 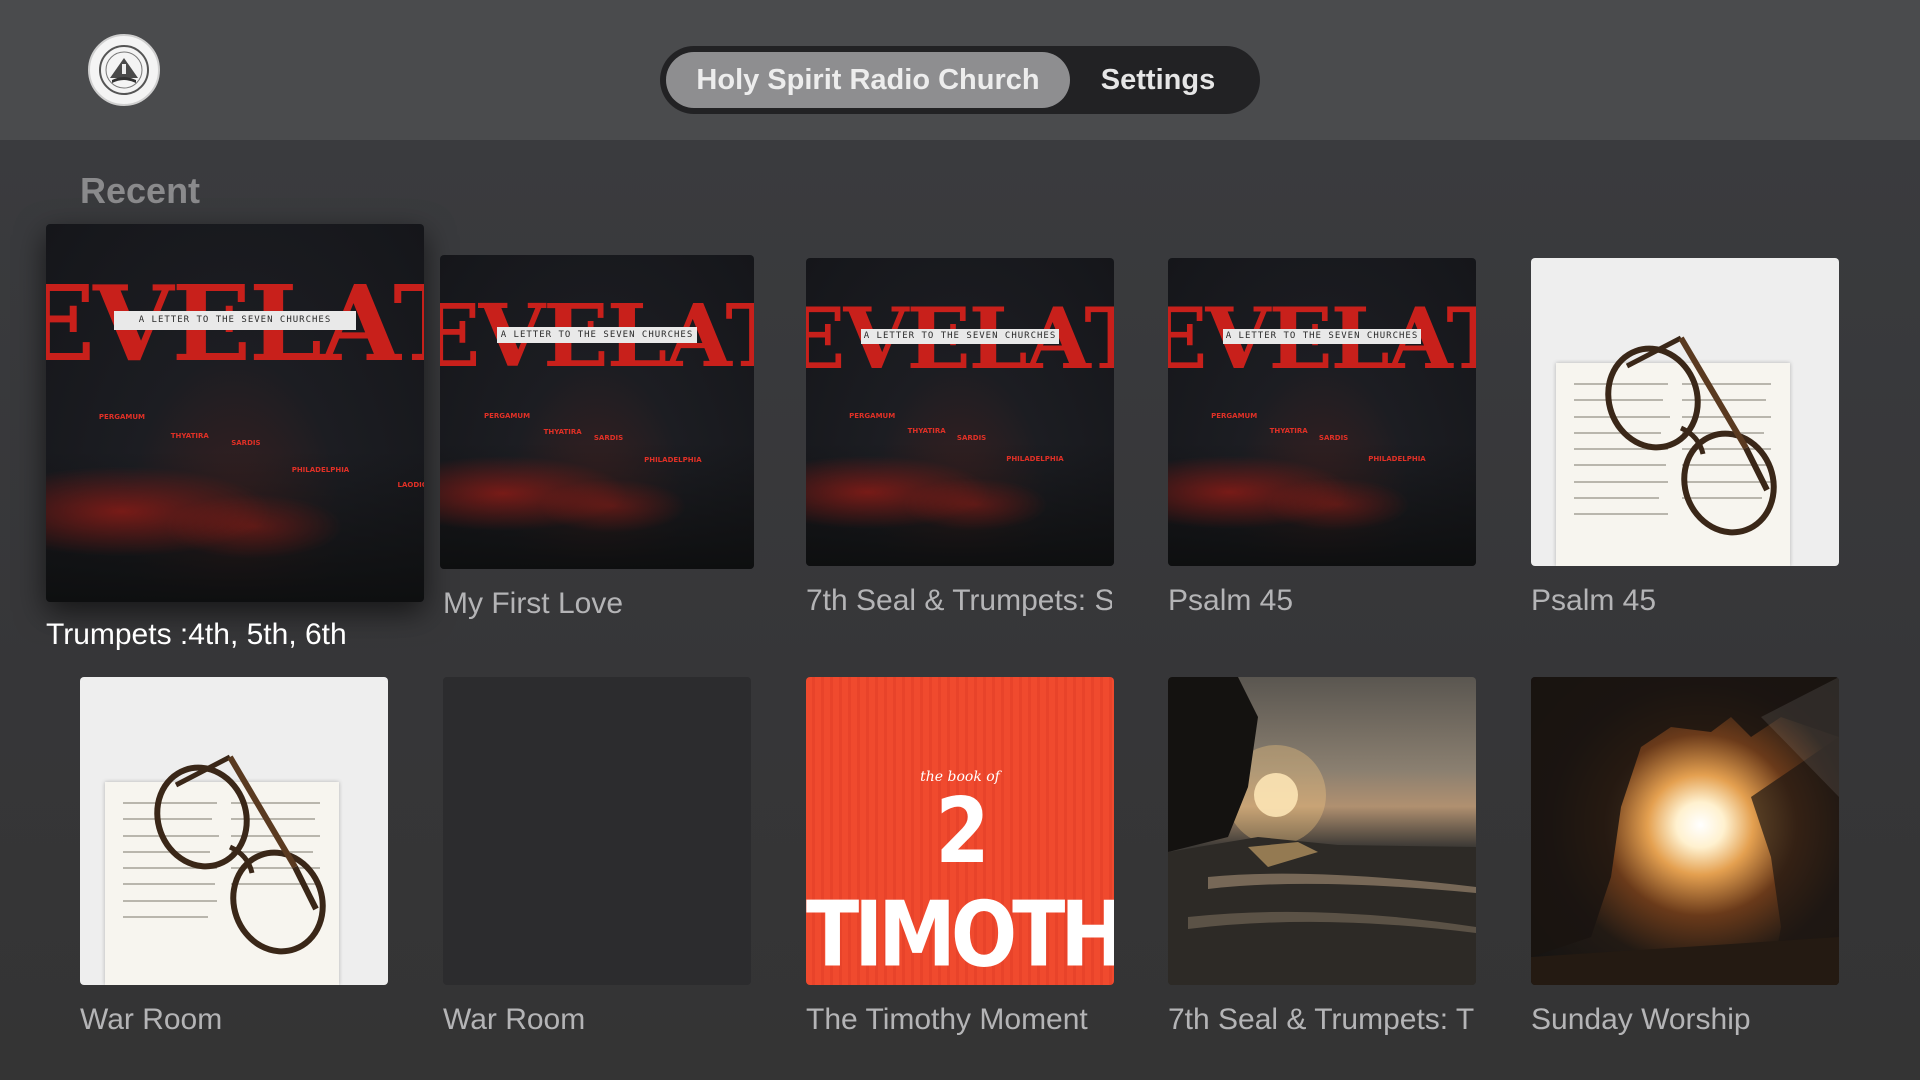 I want to click on media-title: 7th Seal & Trumpets: T, so click(x=1321, y=1019).